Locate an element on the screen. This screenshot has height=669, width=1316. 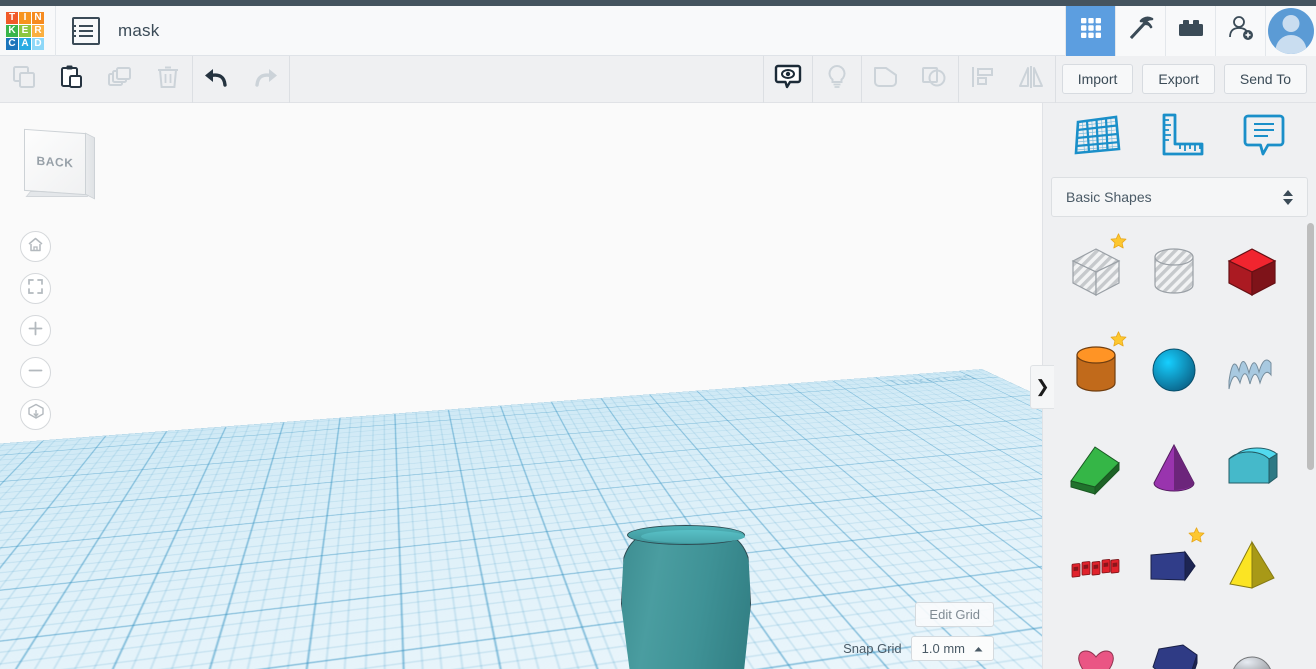
panel-tabs is located at coordinates (1179, 137).